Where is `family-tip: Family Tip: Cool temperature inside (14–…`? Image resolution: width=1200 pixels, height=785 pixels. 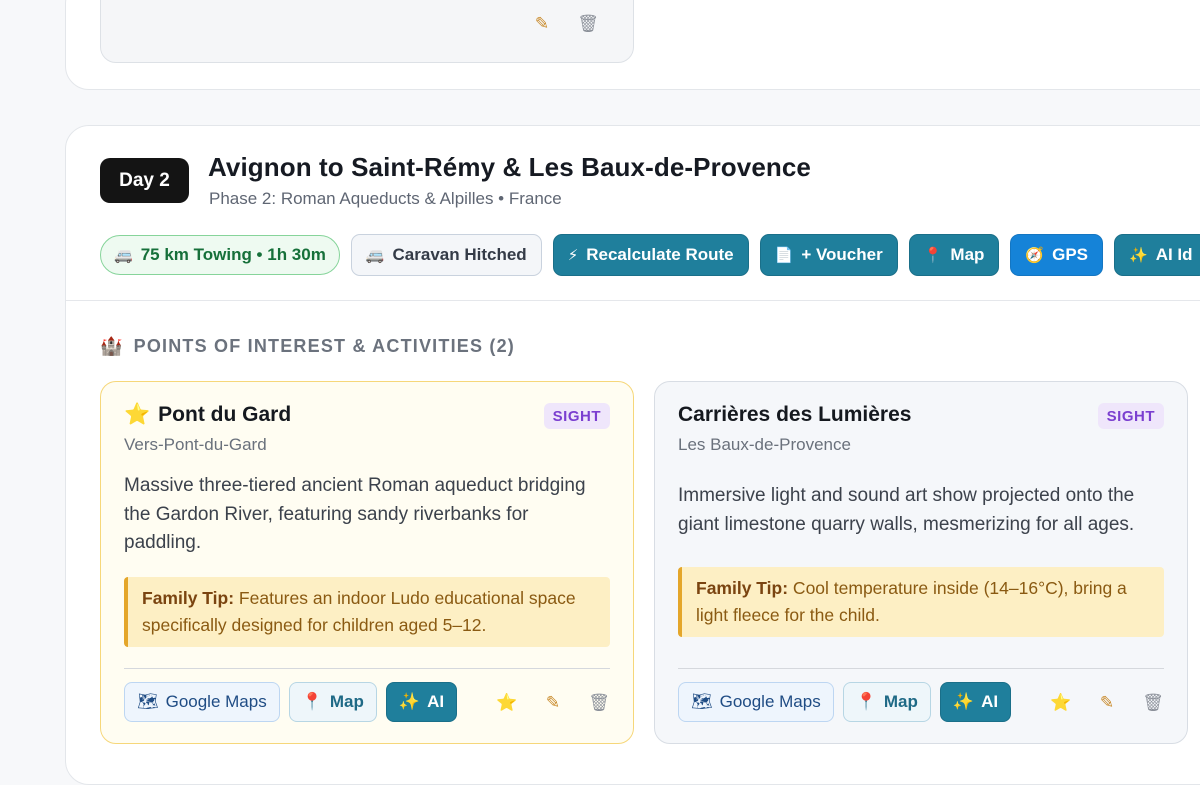
family-tip: Family Tip: Cool temperature inside (14–… is located at coordinates (921, 602).